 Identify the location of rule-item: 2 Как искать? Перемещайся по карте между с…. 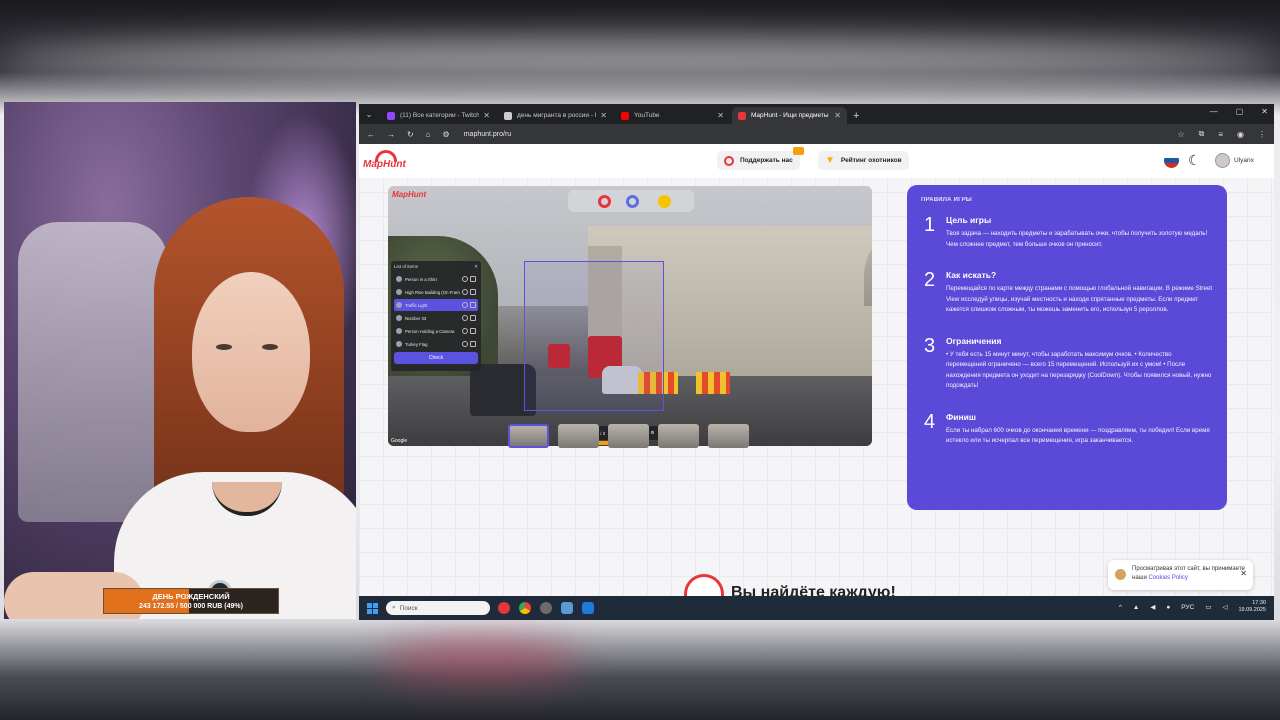
(1067, 293).